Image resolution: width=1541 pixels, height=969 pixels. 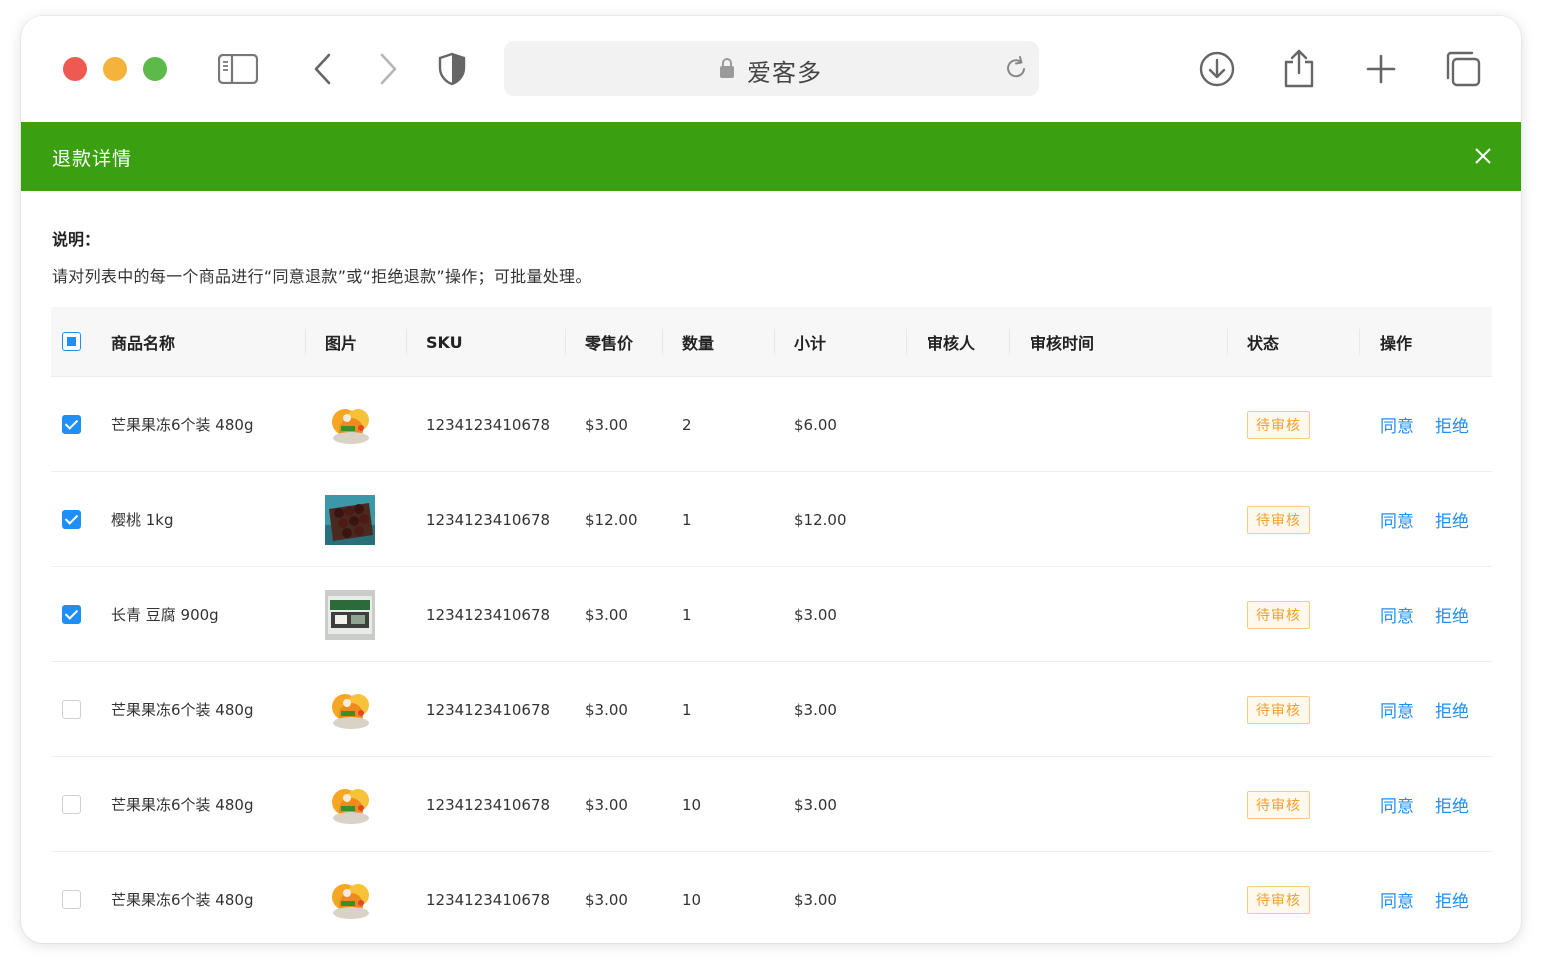 What do you see at coordinates (115, 69) in the screenshot?
I see `minimize-window-button` at bounding box center [115, 69].